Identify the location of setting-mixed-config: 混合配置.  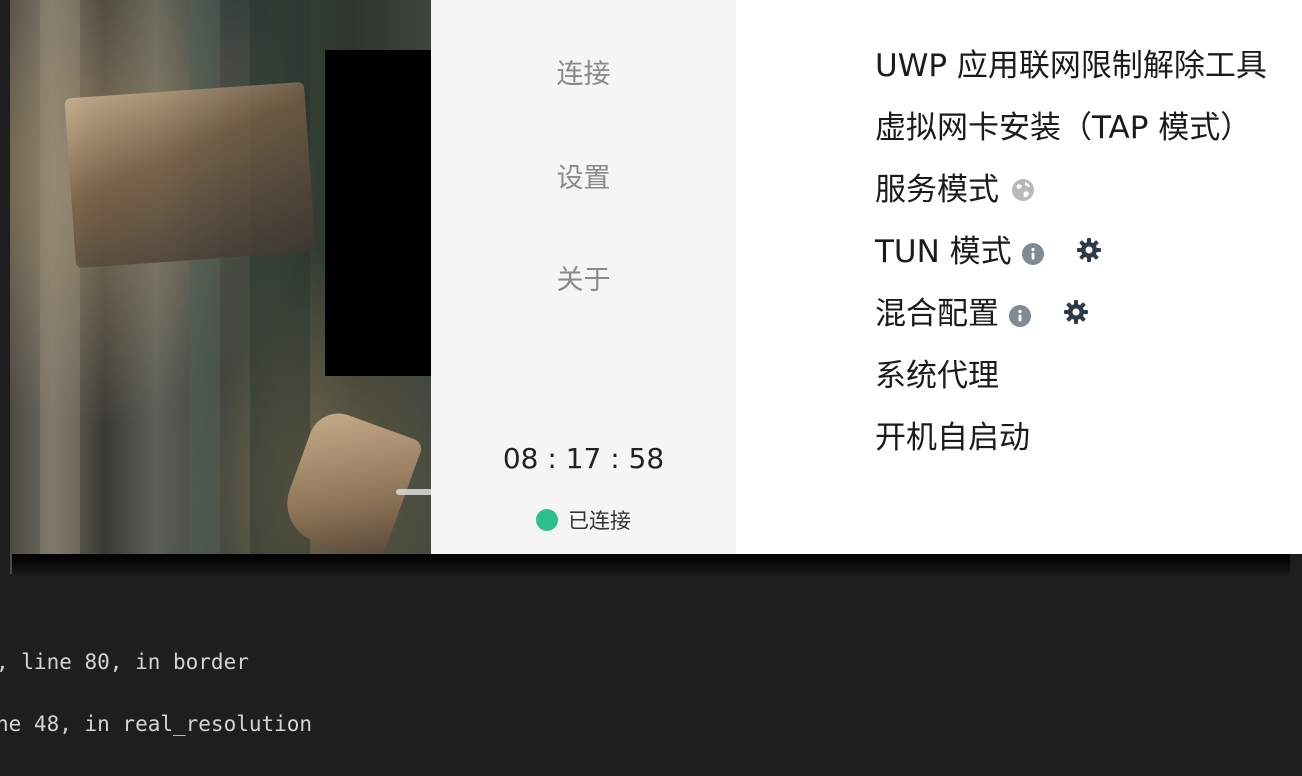
(982, 311).